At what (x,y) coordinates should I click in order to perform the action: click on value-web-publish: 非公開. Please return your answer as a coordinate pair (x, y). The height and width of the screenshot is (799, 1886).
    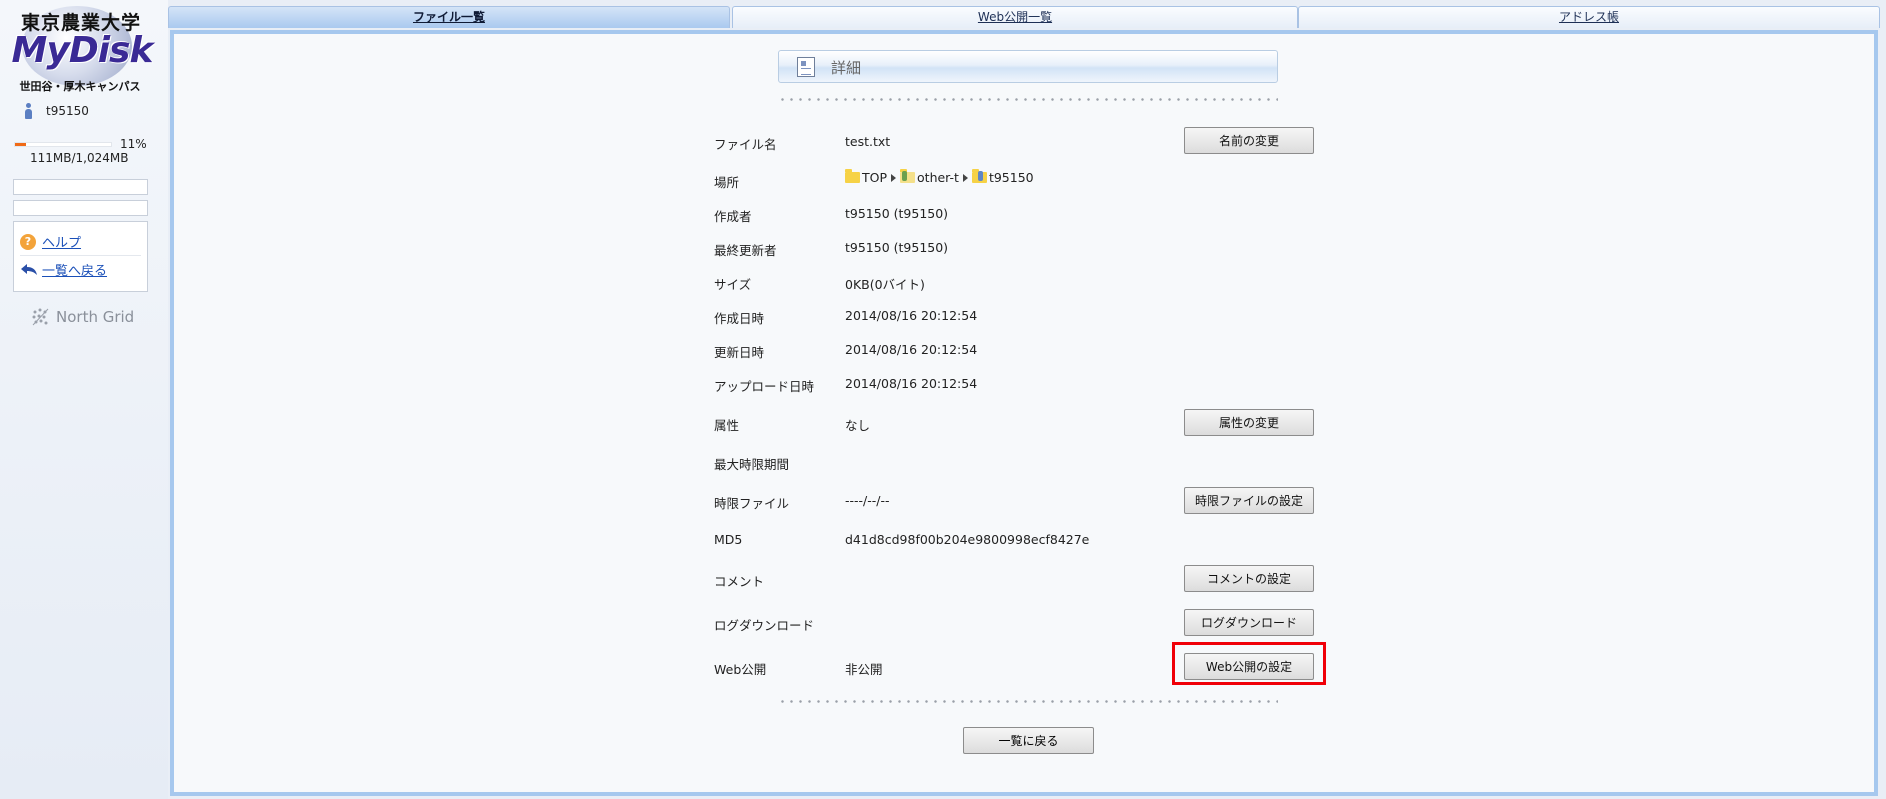
    Looking at the image, I should click on (864, 669).